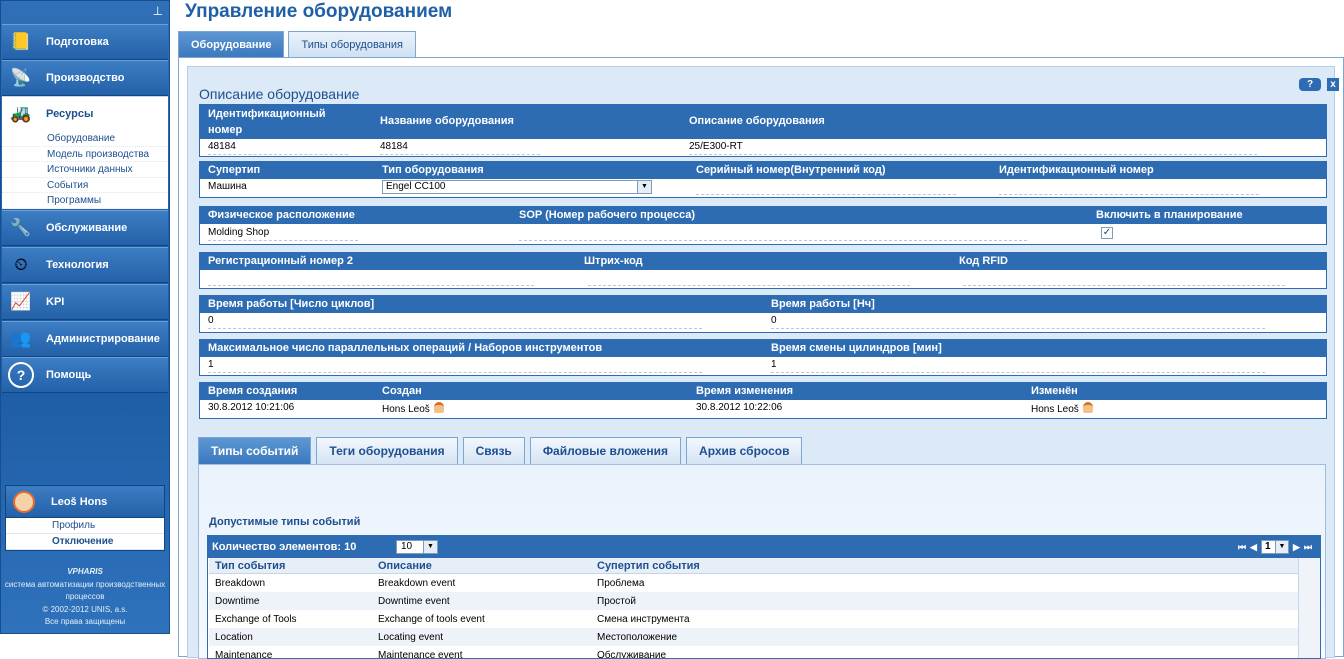  I want to click on prev-page-icon: ◀, so click(1253, 547).